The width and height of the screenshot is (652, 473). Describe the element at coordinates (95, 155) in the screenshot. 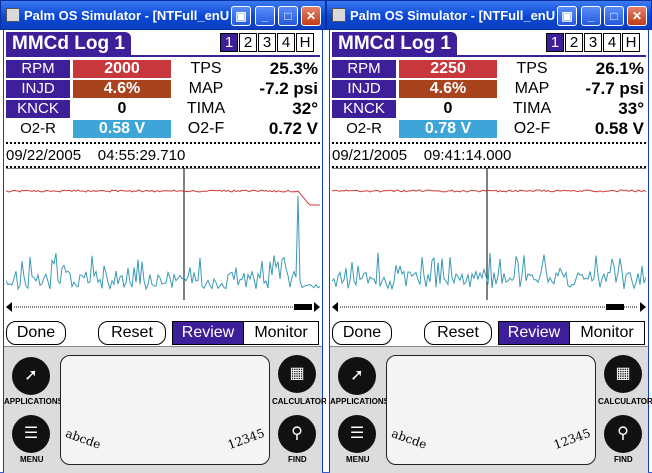

I see `timestamp: 09/22/2005 04:55:29.710` at that location.